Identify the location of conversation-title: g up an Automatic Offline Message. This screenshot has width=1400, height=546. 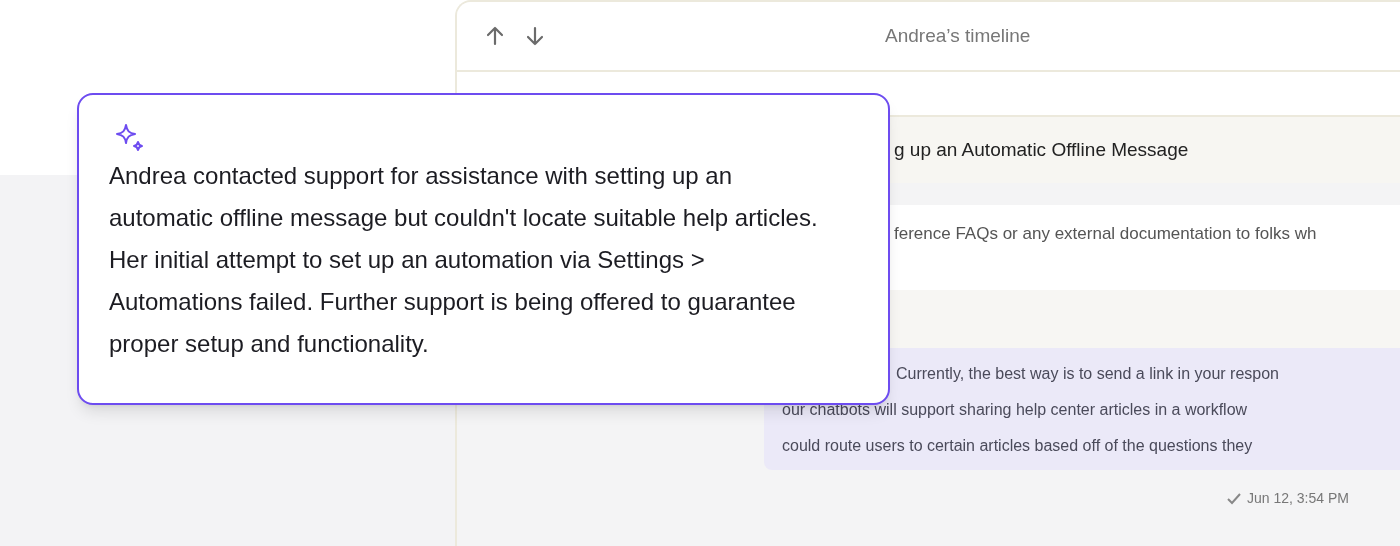
(1041, 149).